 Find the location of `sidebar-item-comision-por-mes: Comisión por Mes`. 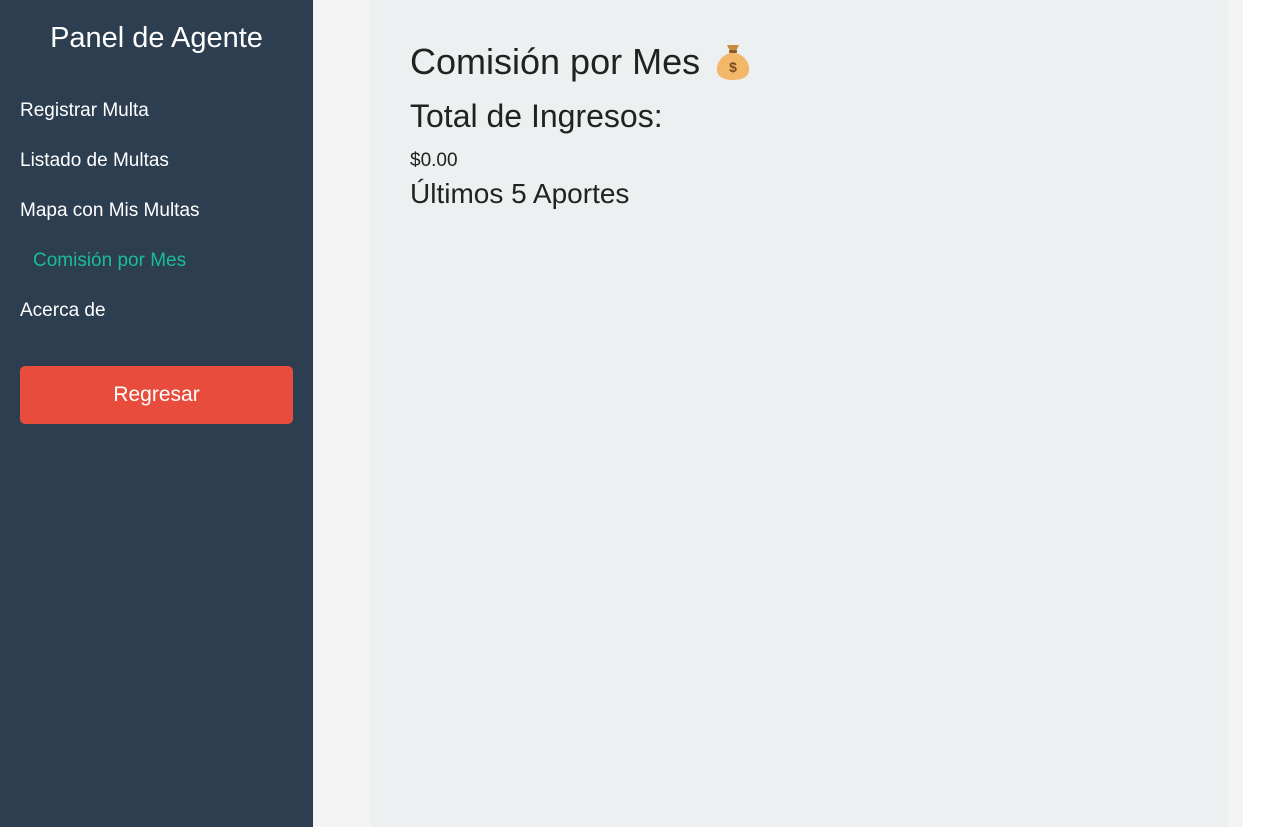

sidebar-item-comision-por-mes: Comisión por Mes is located at coordinates (156, 265).